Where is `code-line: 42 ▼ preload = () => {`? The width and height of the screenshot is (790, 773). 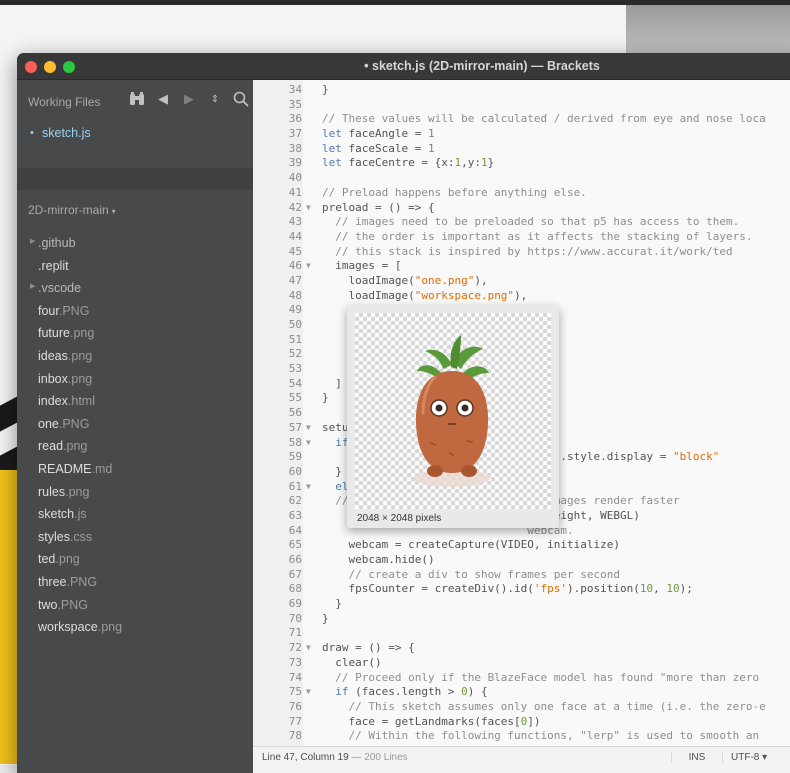 code-line: 42 ▼ preload = () => { is located at coordinates (521, 208).